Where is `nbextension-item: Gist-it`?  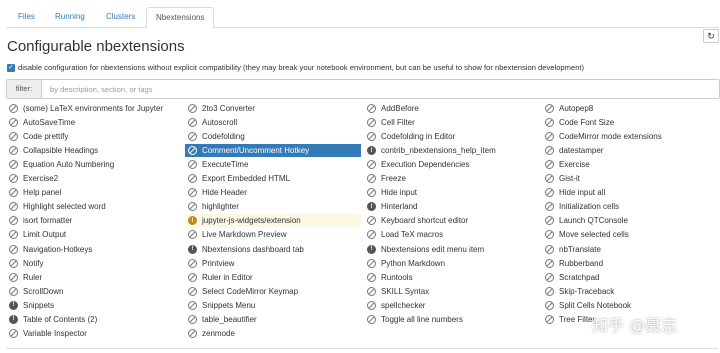 nbextension-item: Gist-it is located at coordinates (630, 178).